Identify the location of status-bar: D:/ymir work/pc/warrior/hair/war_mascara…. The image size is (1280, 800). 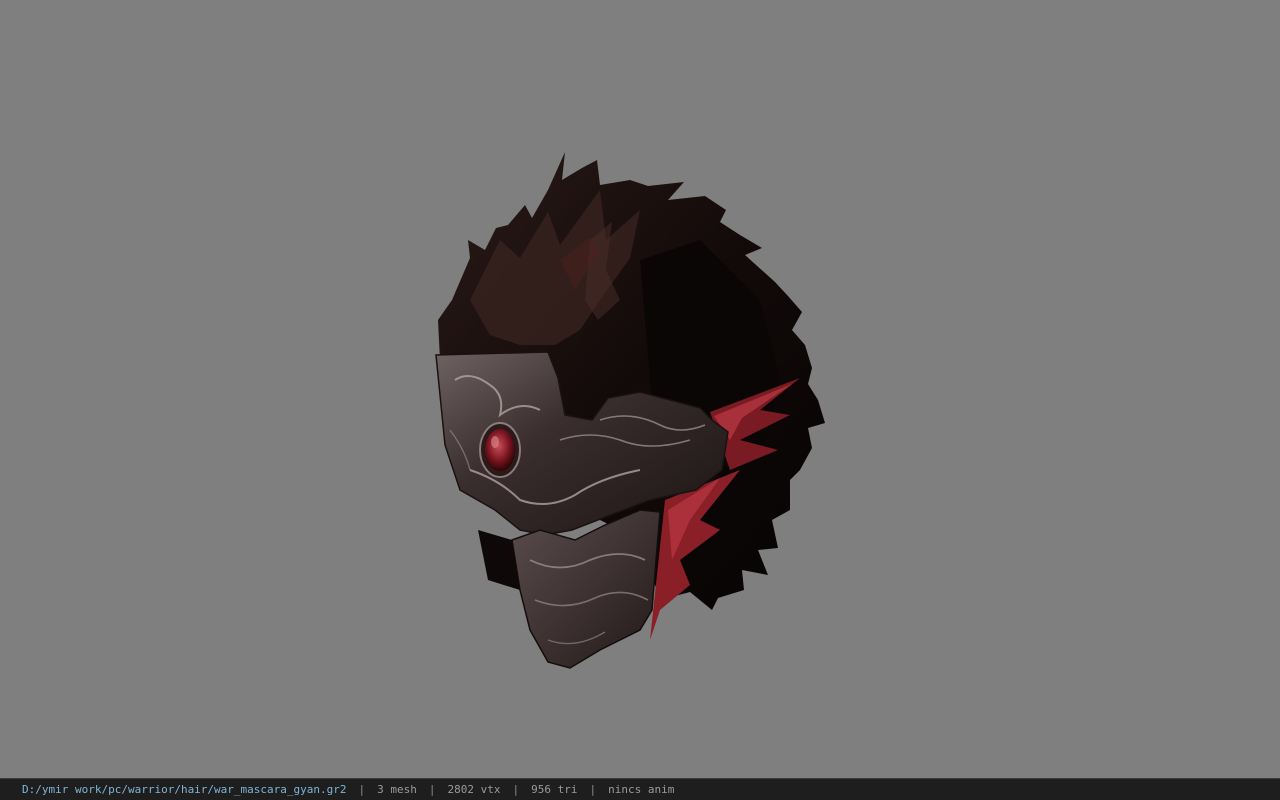
(640, 789).